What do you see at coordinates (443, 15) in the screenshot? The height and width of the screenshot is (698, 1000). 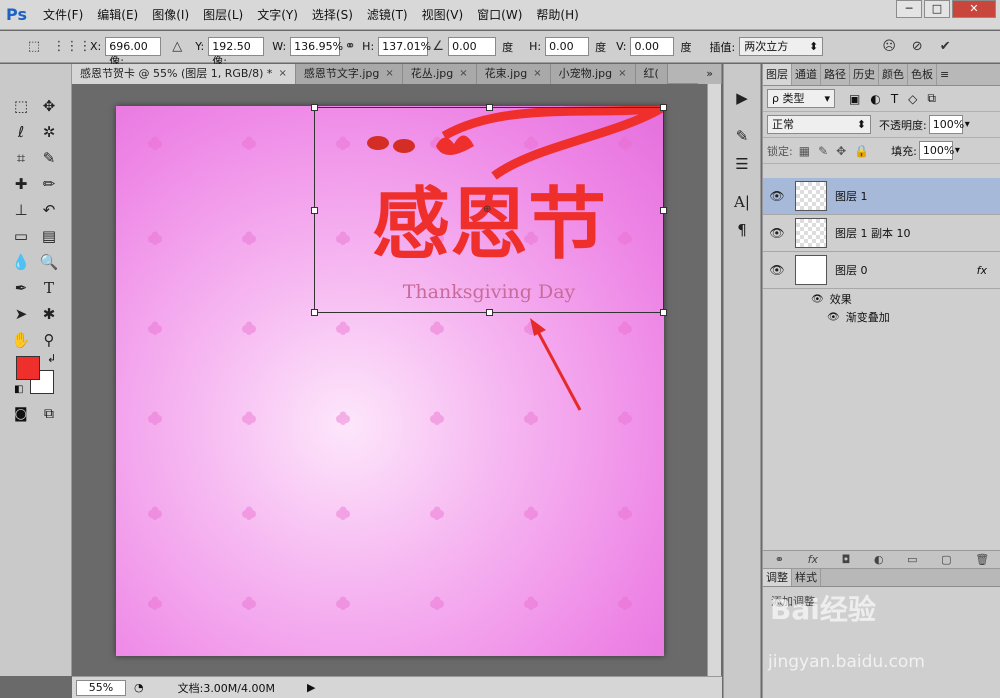 I see `menu-view: 视图(V)` at bounding box center [443, 15].